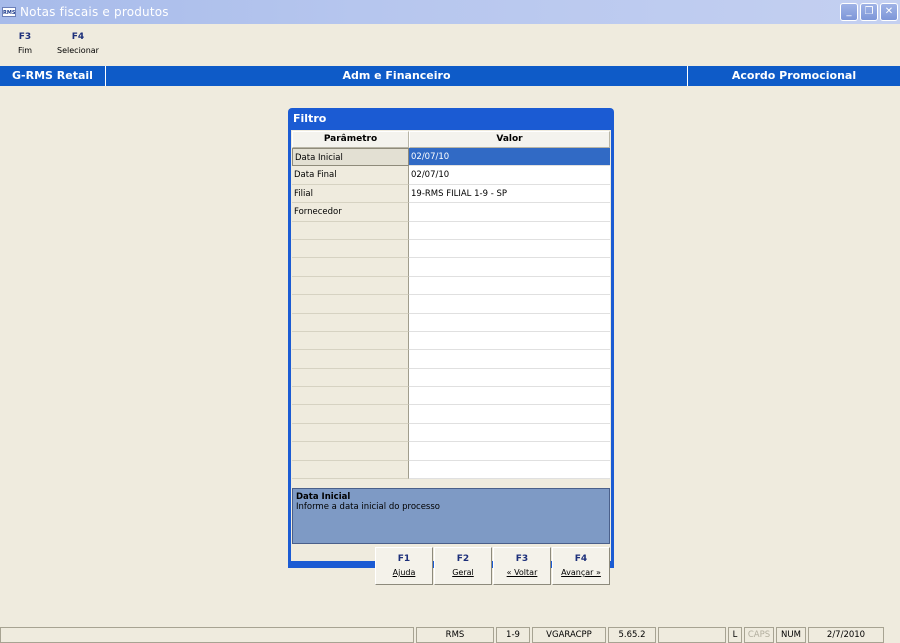  I want to click on ajuda-button: F1 Ajuda, so click(404, 566).